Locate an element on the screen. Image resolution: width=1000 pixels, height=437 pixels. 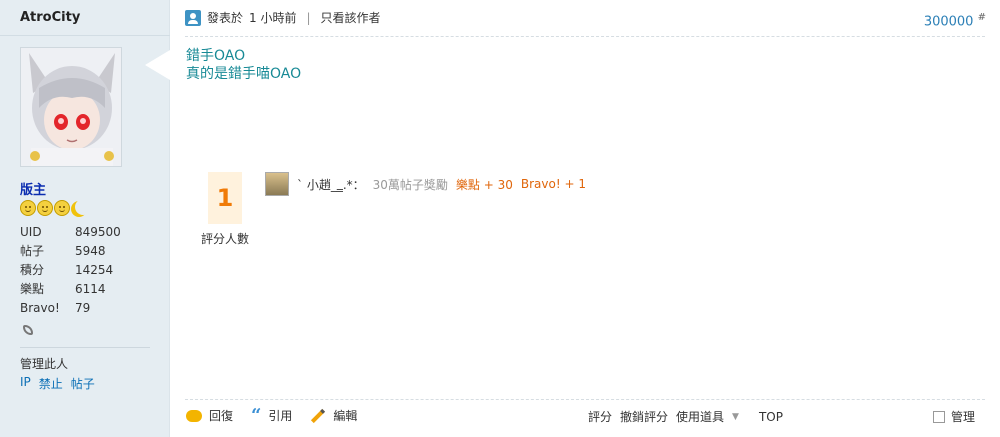
stat-label: 樂點 is located at coordinates (32, 289).